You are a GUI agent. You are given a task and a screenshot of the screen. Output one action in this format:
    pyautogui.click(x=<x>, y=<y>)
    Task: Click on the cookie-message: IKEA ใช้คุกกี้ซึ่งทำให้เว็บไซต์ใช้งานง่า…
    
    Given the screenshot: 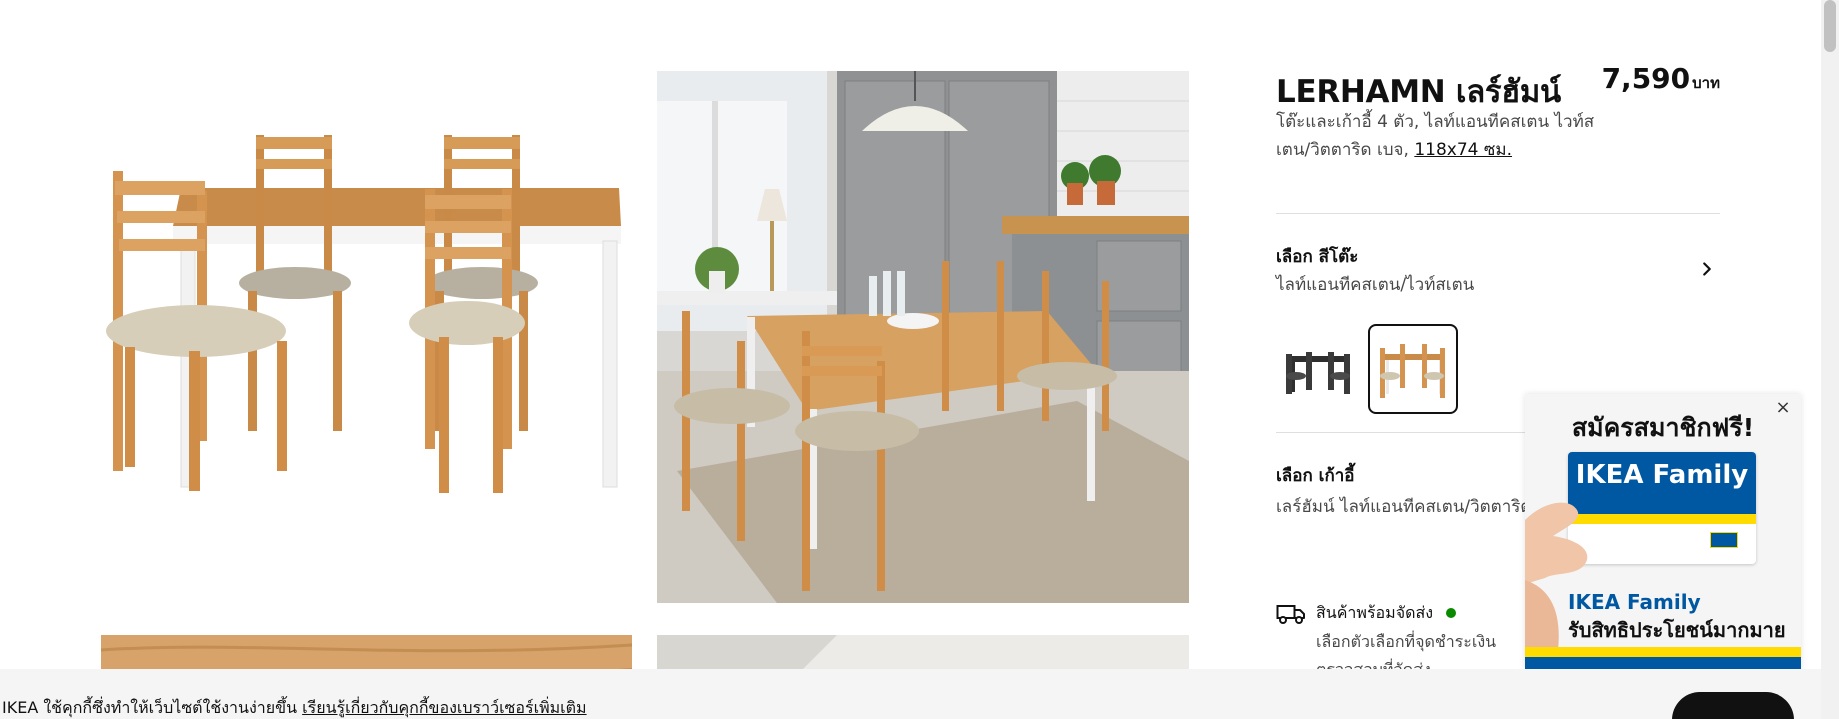 What is the action you would take?
    pyautogui.click(x=294, y=707)
    